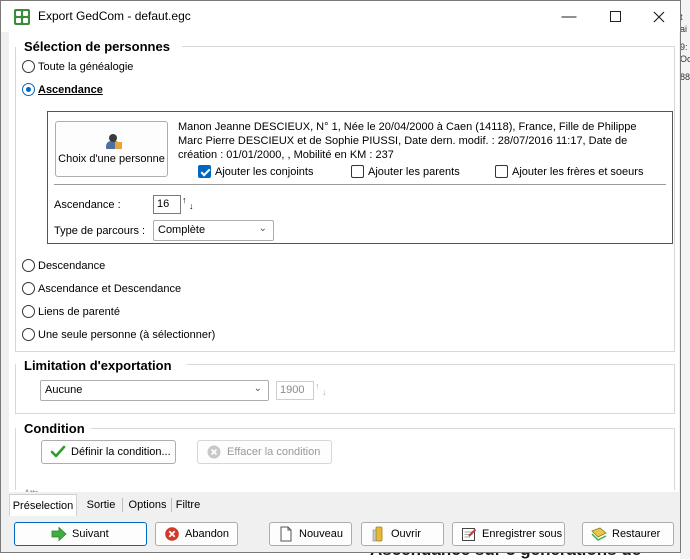 The width and height of the screenshot is (690, 560). What do you see at coordinates (97, 46) in the screenshot?
I see `selection-title: Sélection de personnes` at bounding box center [97, 46].